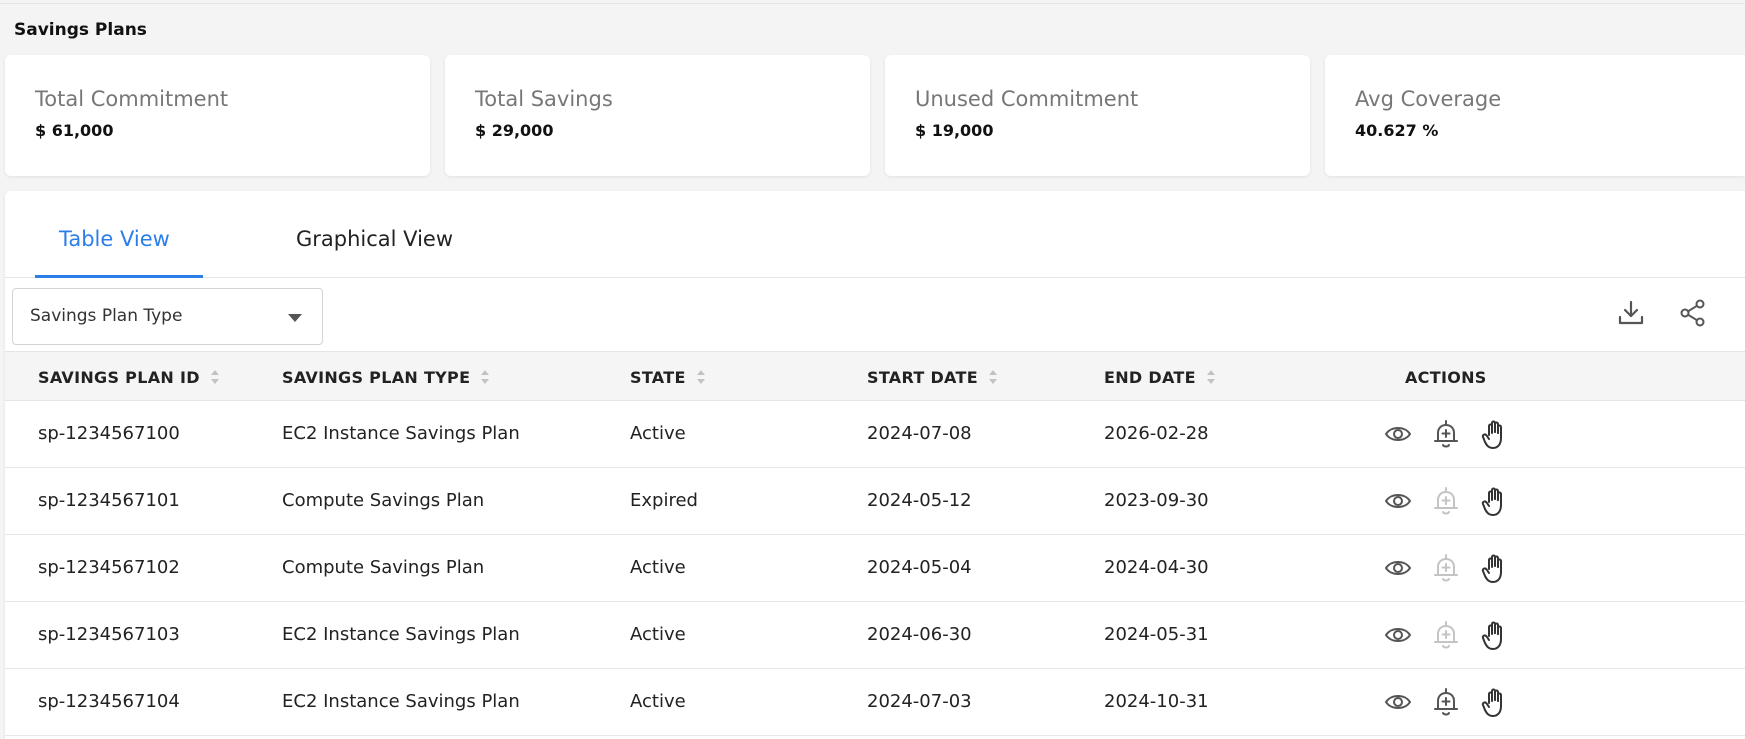  Describe the element at coordinates (514, 130) in the screenshot. I see `card-value: $ 29,000` at that location.